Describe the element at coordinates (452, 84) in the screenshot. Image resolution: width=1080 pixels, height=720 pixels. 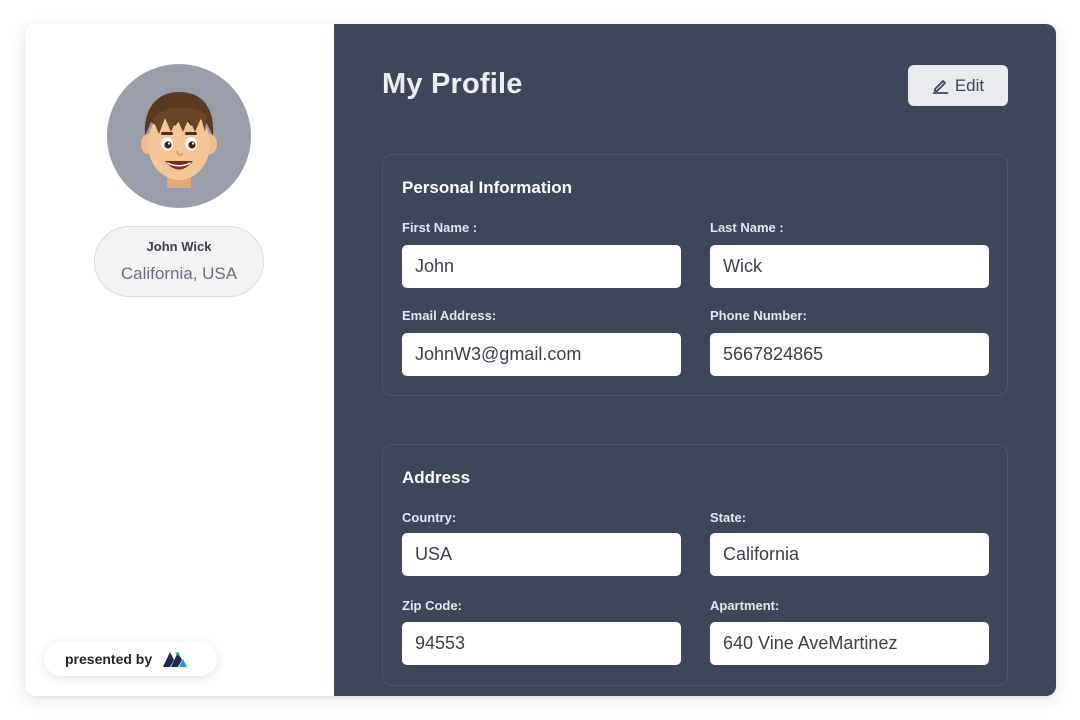
I see `page-title: My Profile` at that location.